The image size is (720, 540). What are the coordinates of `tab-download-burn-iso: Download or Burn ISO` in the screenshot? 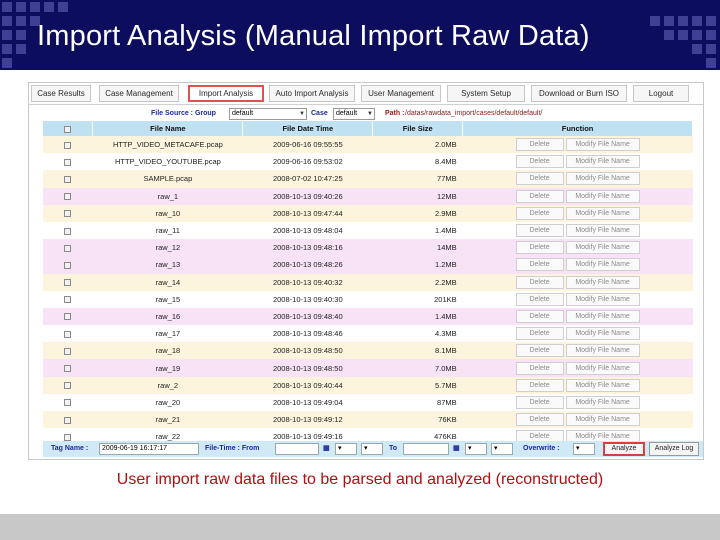 It's located at (579, 93).